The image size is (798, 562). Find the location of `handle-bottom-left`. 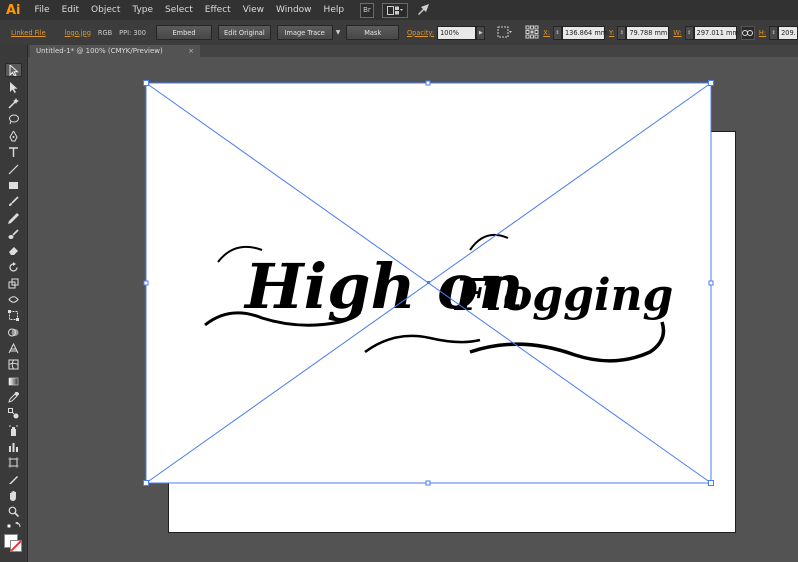

handle-bottom-left is located at coordinates (146, 483).